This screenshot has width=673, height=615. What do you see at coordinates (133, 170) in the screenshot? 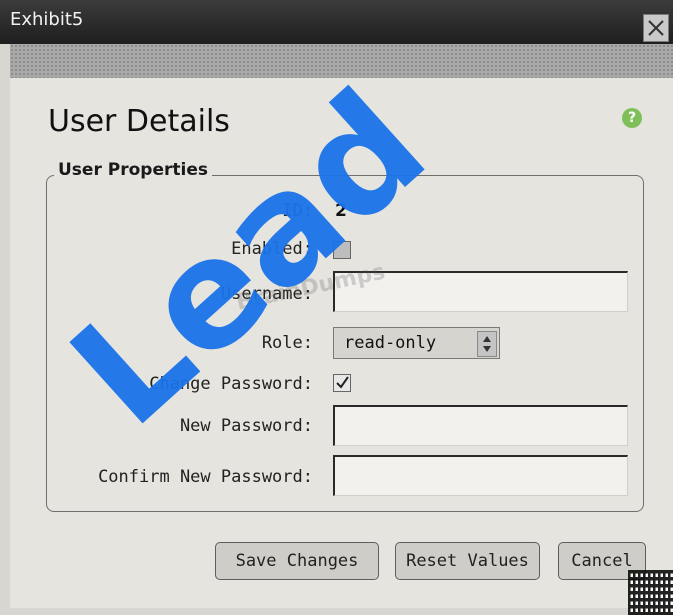
I see `section-legend: User Properties` at bounding box center [133, 170].